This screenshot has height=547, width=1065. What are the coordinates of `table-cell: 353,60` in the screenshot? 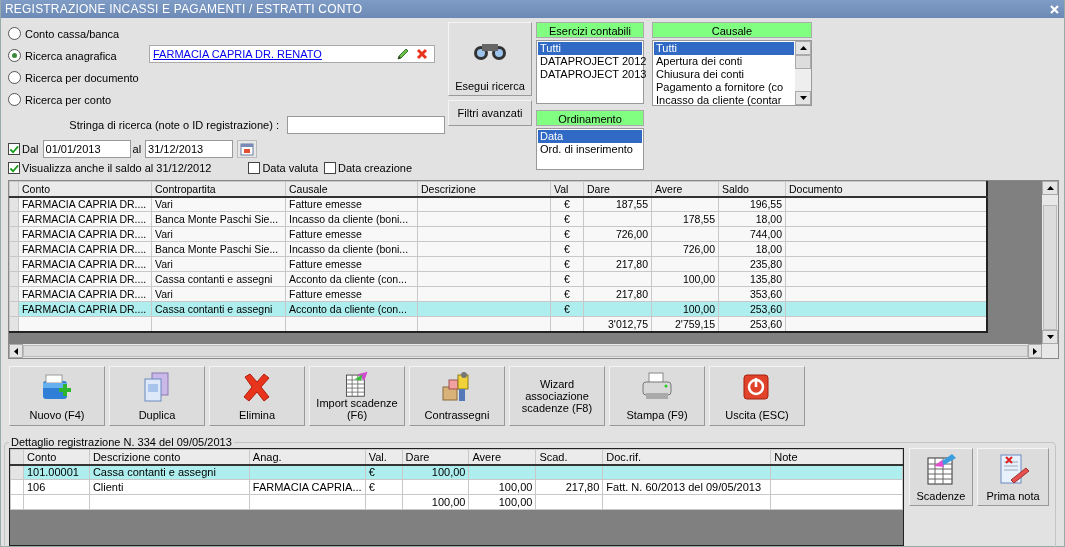 It's located at (765, 294).